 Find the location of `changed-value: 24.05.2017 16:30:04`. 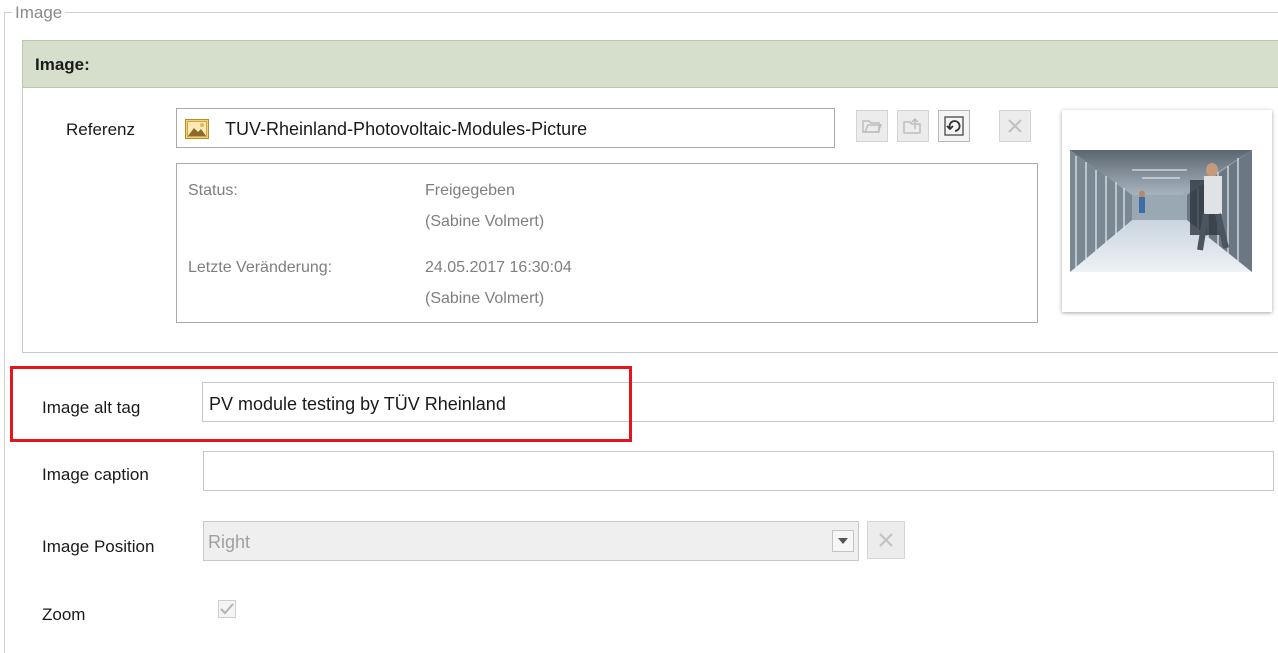

changed-value: 24.05.2017 16:30:04 is located at coordinates (498, 267).